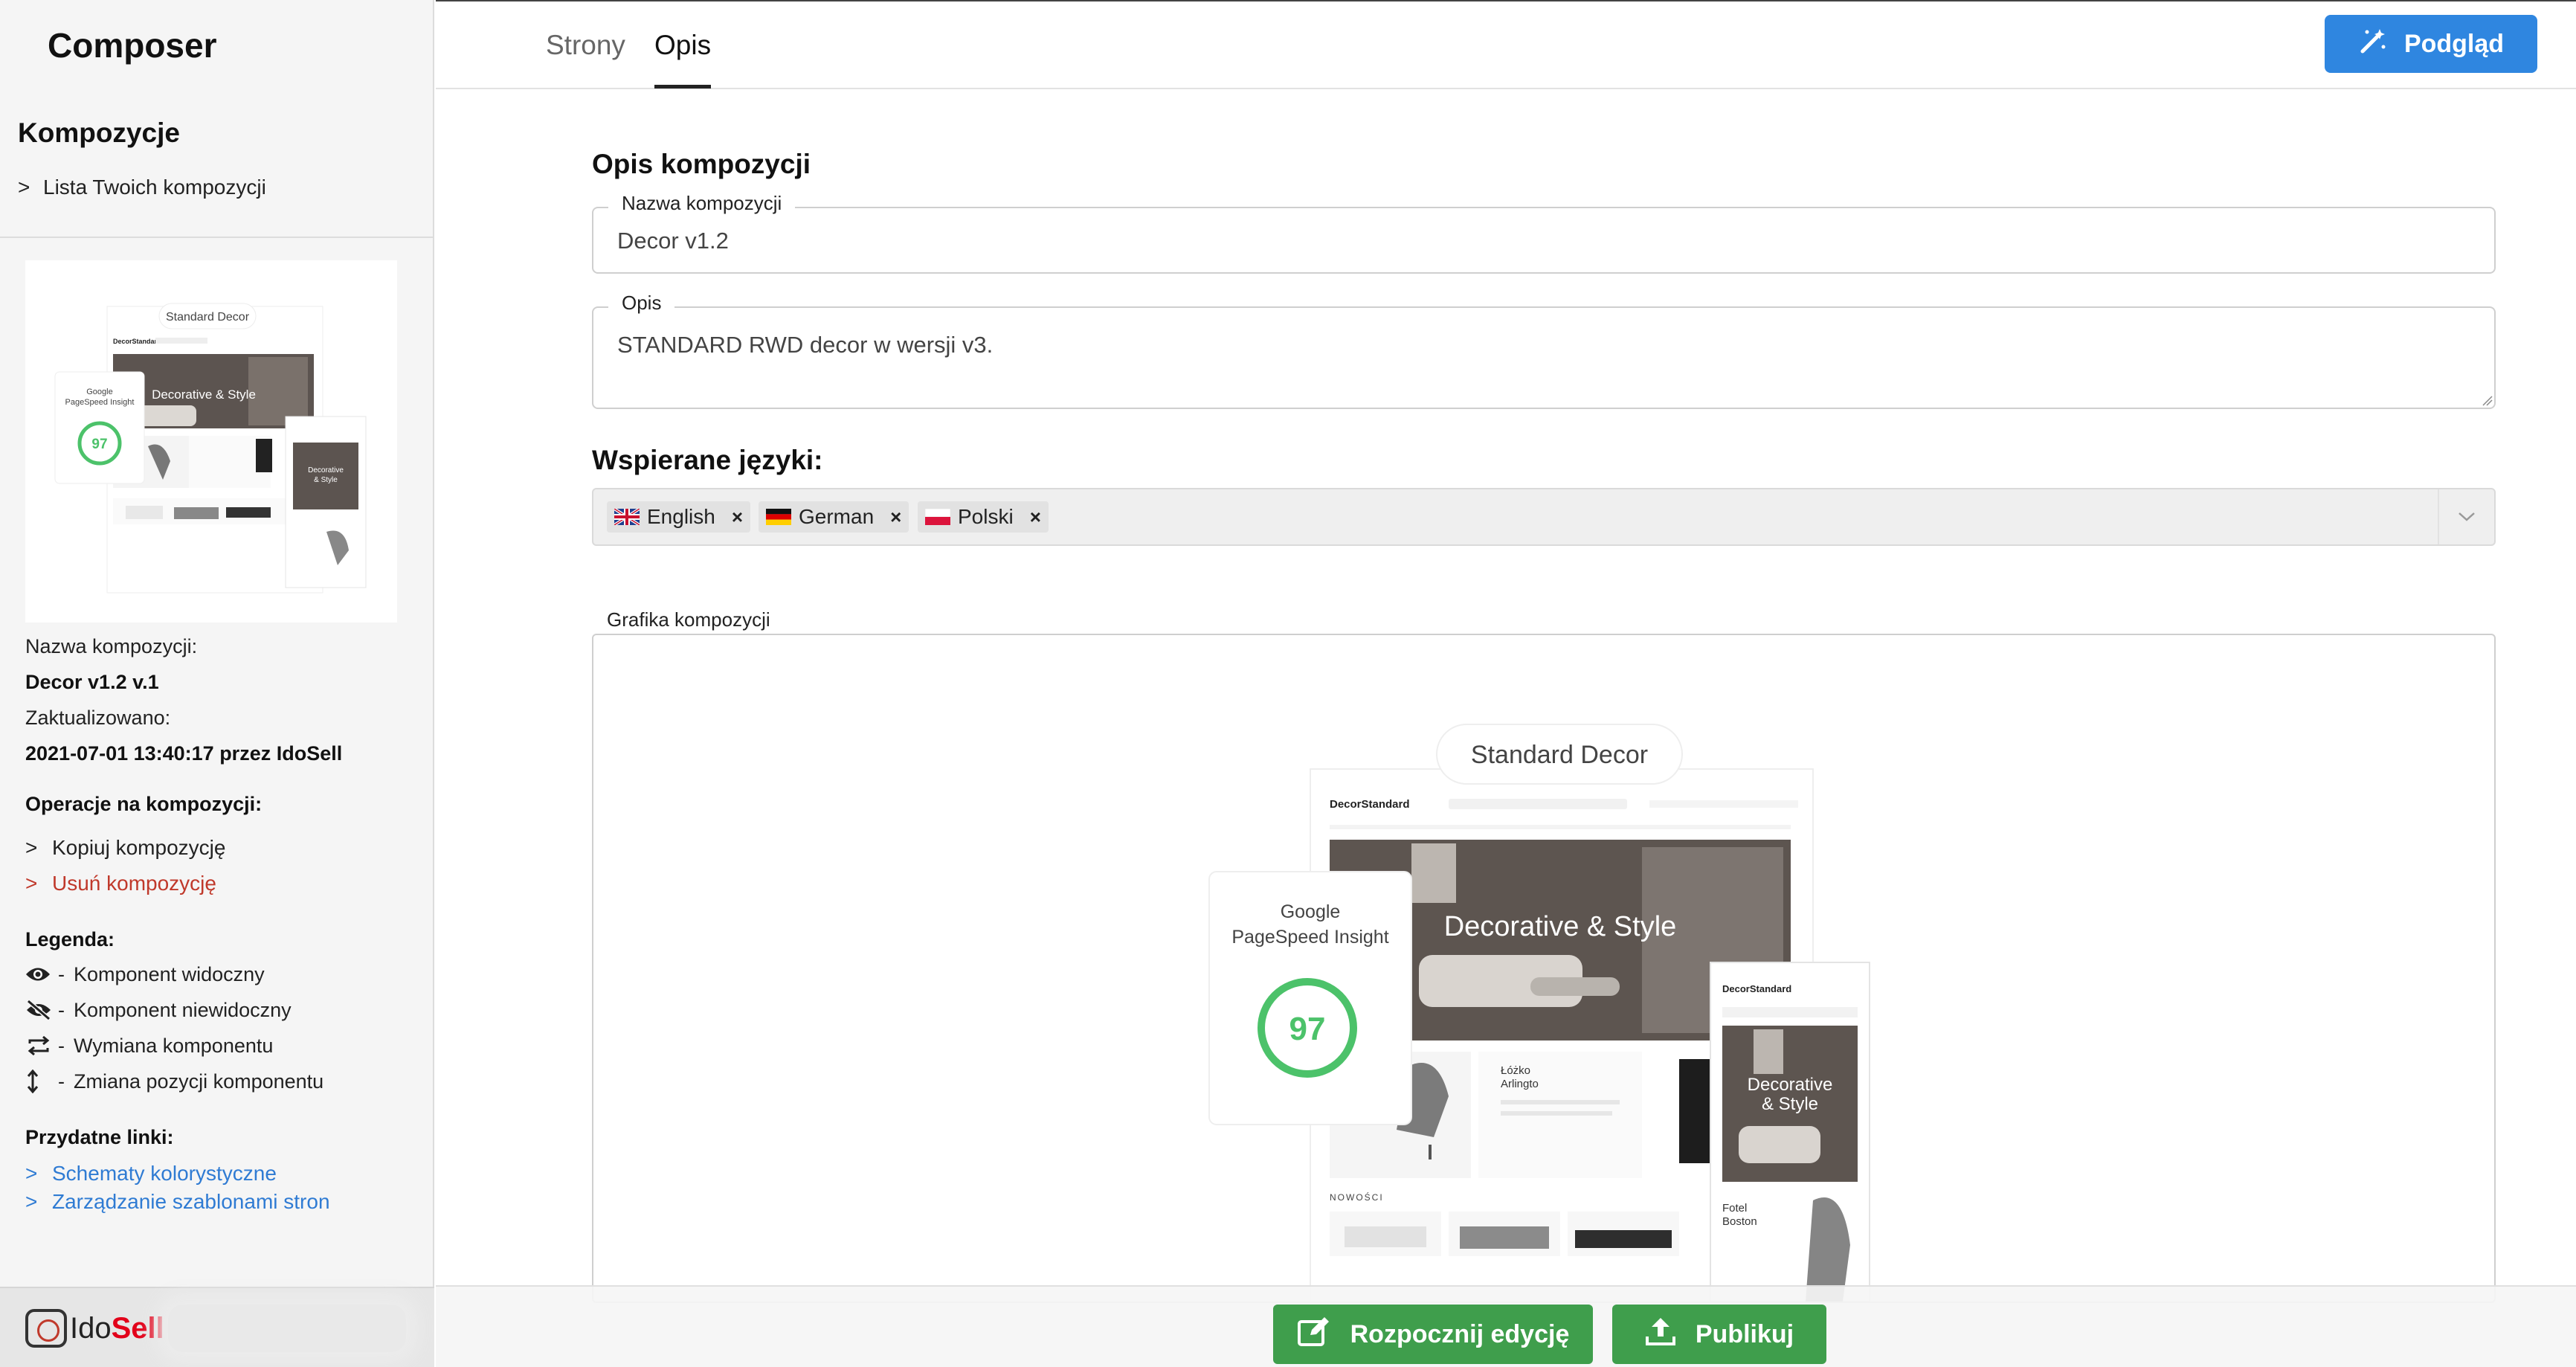  I want to click on description-field-label: Opis, so click(641, 304).